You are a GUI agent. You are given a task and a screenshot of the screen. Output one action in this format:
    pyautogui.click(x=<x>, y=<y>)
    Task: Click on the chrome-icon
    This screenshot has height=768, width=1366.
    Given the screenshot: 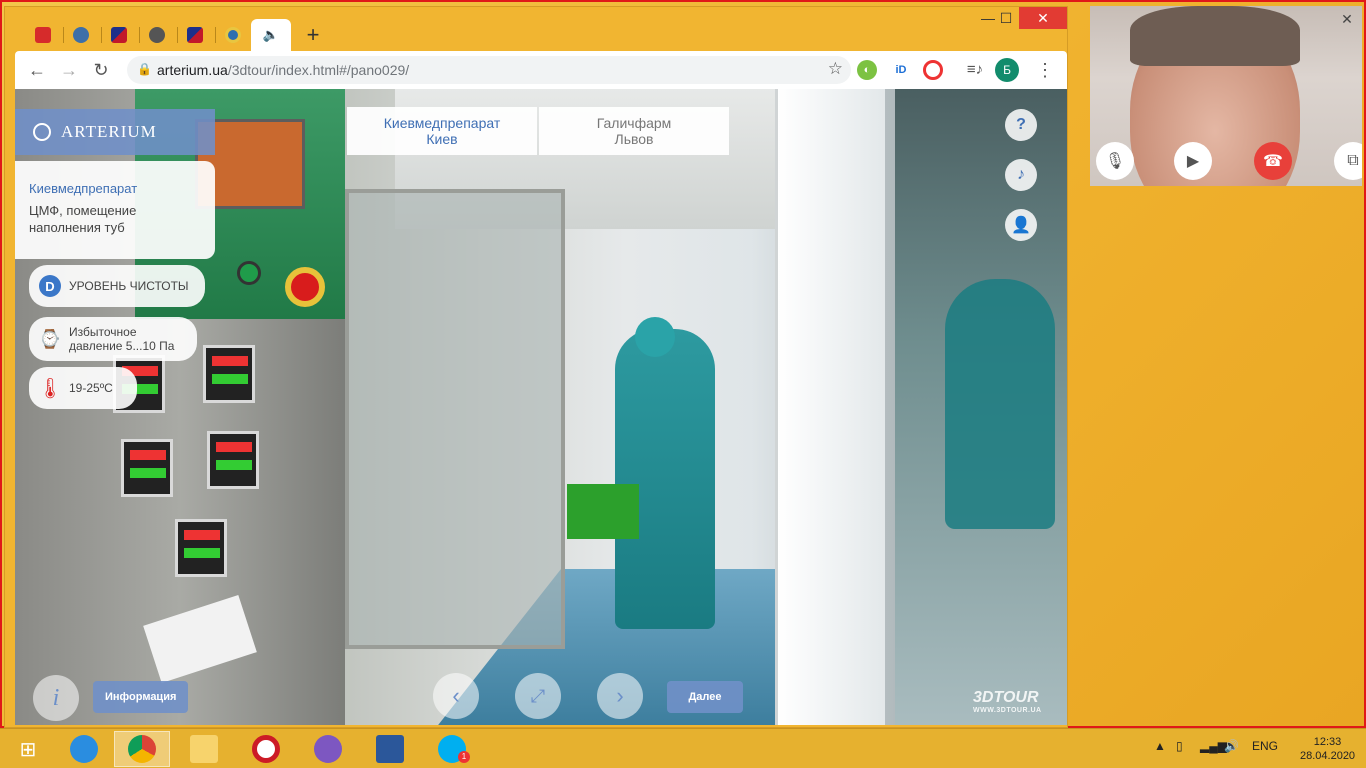 What is the action you would take?
    pyautogui.click(x=142, y=749)
    